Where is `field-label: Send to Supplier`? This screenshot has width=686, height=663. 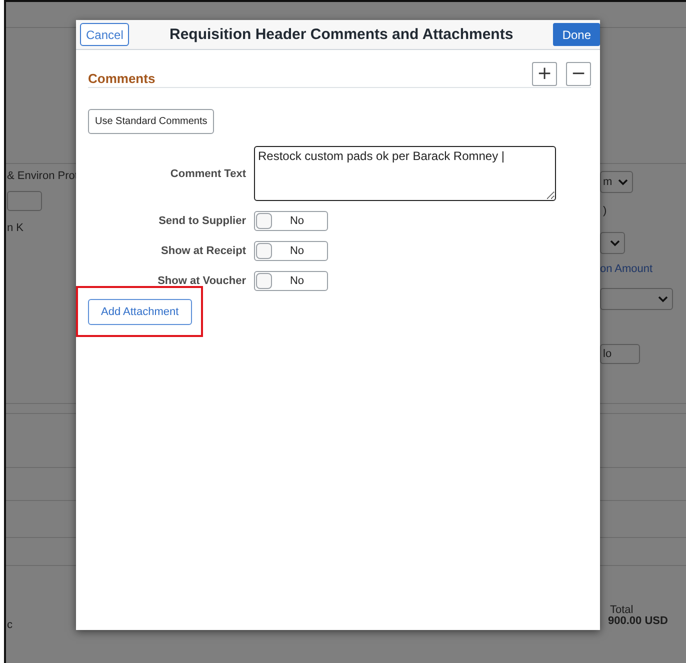
field-label: Send to Supplier is located at coordinates (202, 221).